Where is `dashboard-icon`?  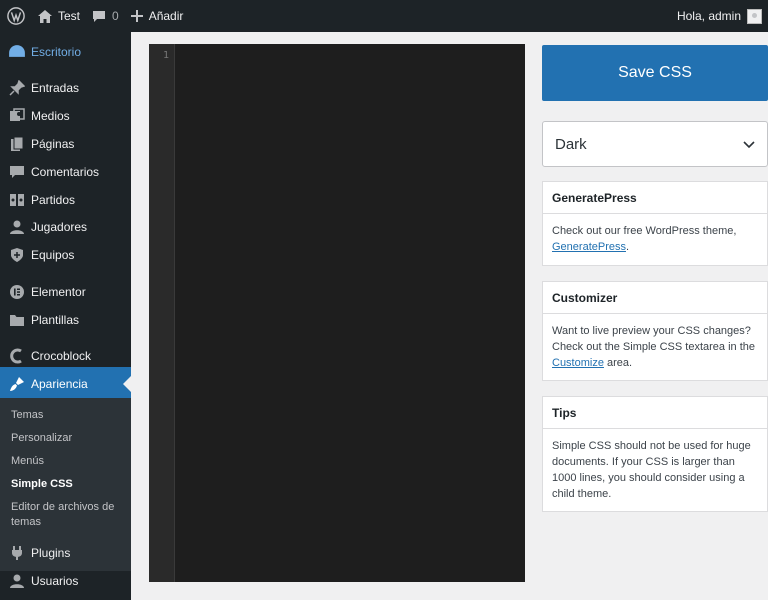 dashboard-icon is located at coordinates (17, 52).